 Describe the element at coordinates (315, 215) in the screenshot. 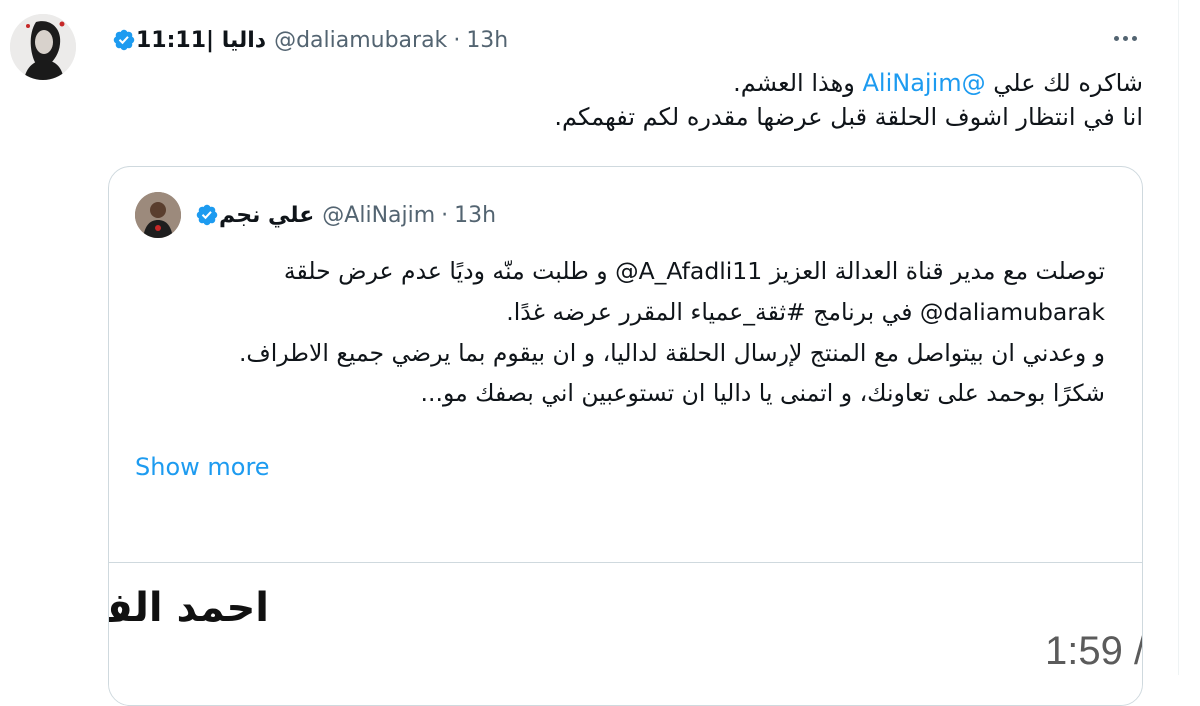

I see `quoted-tweet-header: علي نجم @AliNajim · 13h` at that location.